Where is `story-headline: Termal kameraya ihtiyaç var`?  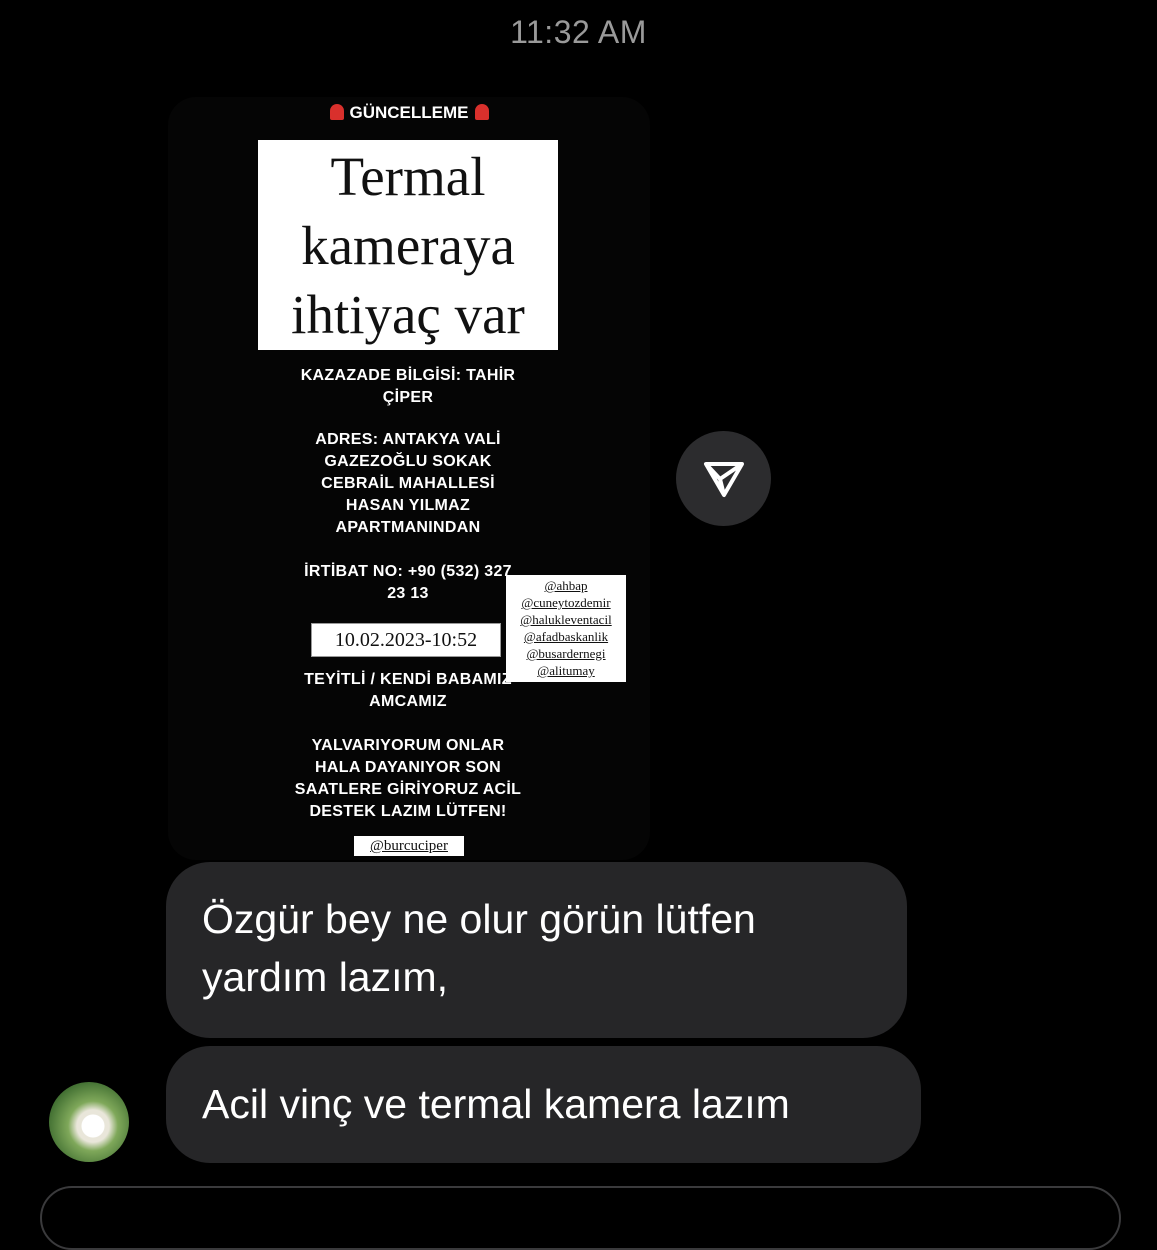
story-headline: Termal kameraya ihtiyaç var is located at coordinates (408, 245).